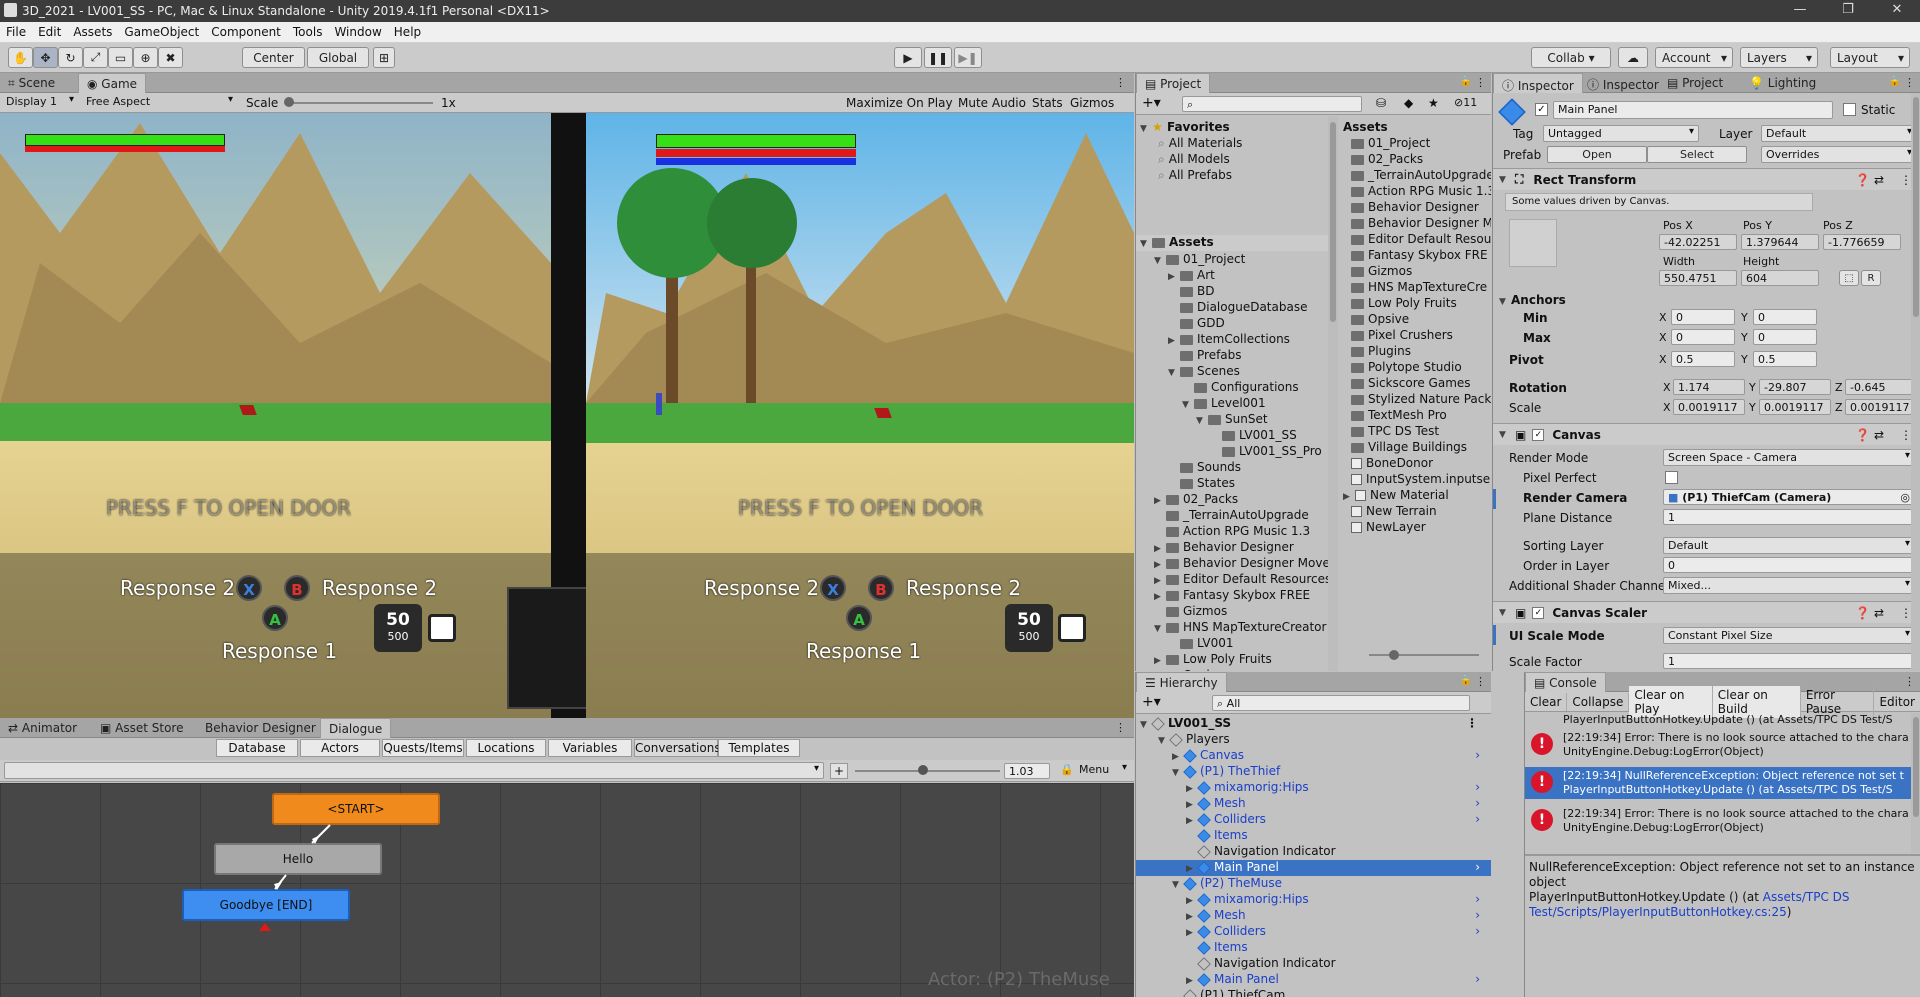  I want to click on asset-folder: Low Poly Fruits, so click(1404, 304).